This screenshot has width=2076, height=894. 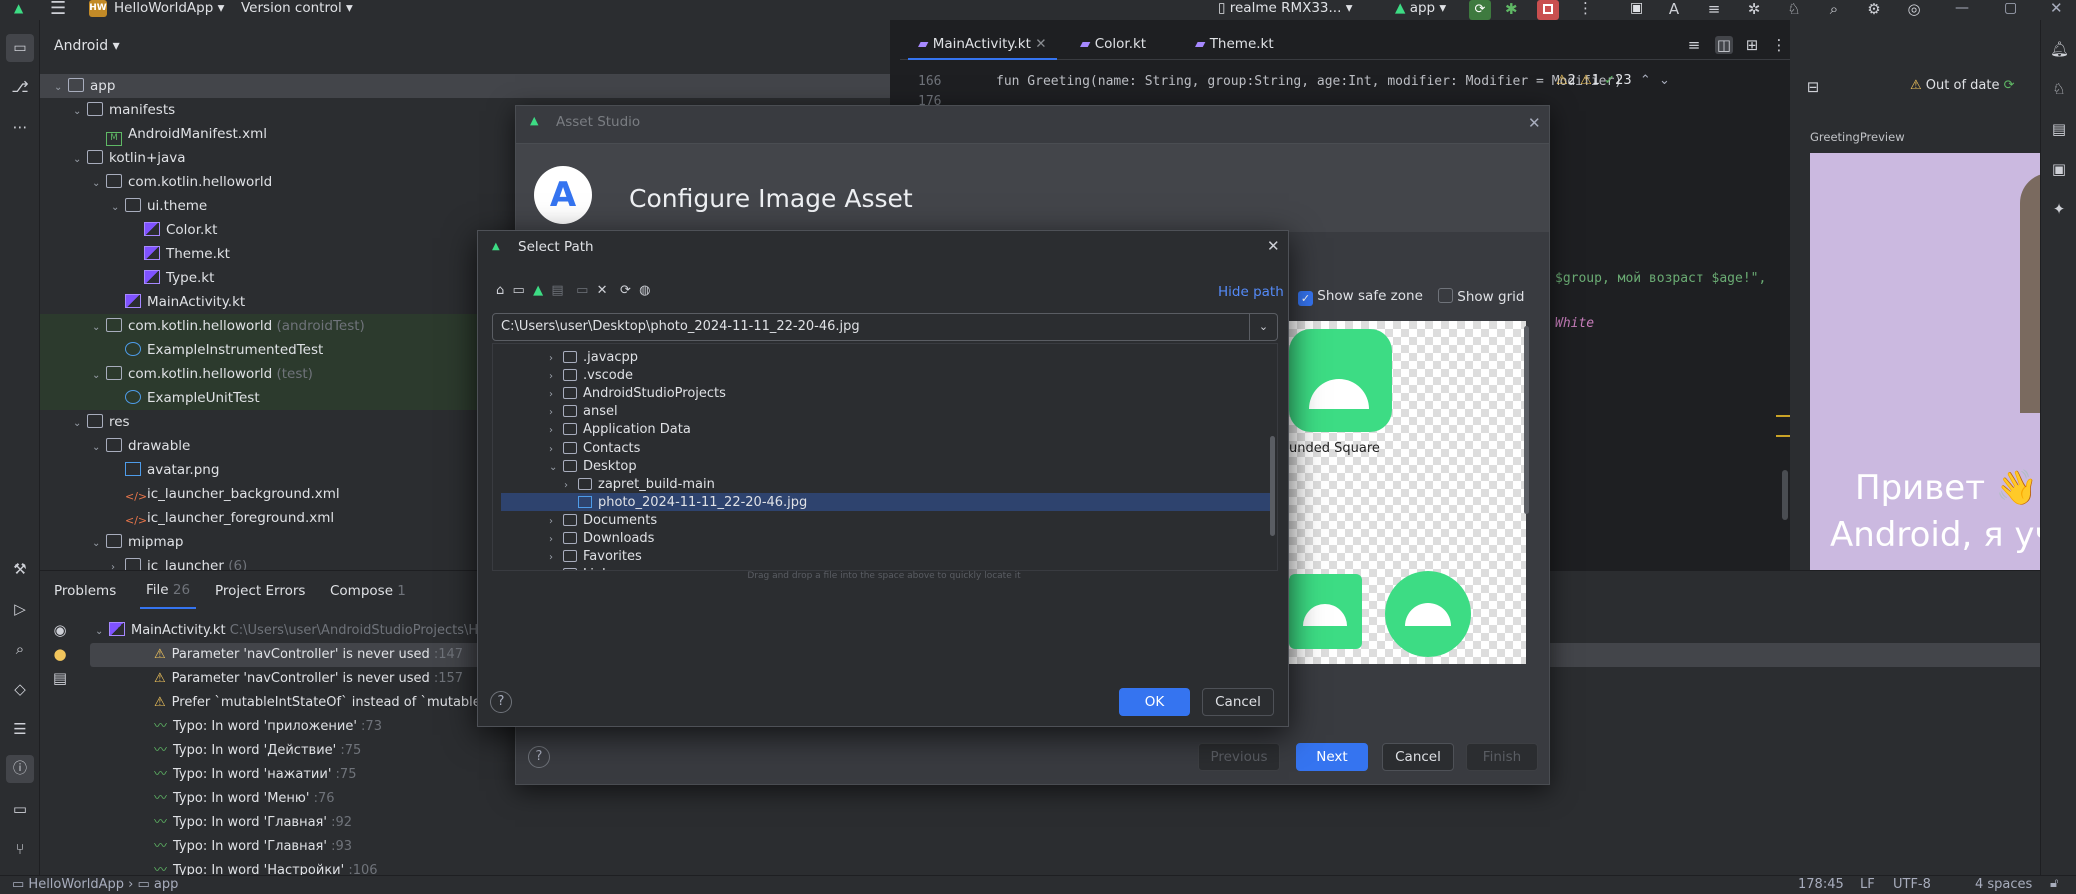 I want to click on line-separator: LF, so click(x=1867, y=884).